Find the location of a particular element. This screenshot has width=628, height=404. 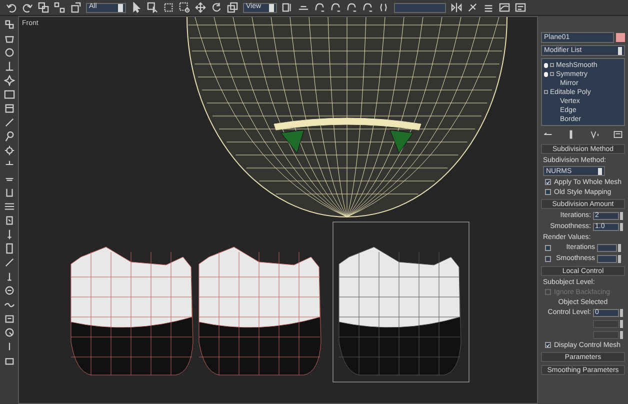

select-icon is located at coordinates (136, 7).